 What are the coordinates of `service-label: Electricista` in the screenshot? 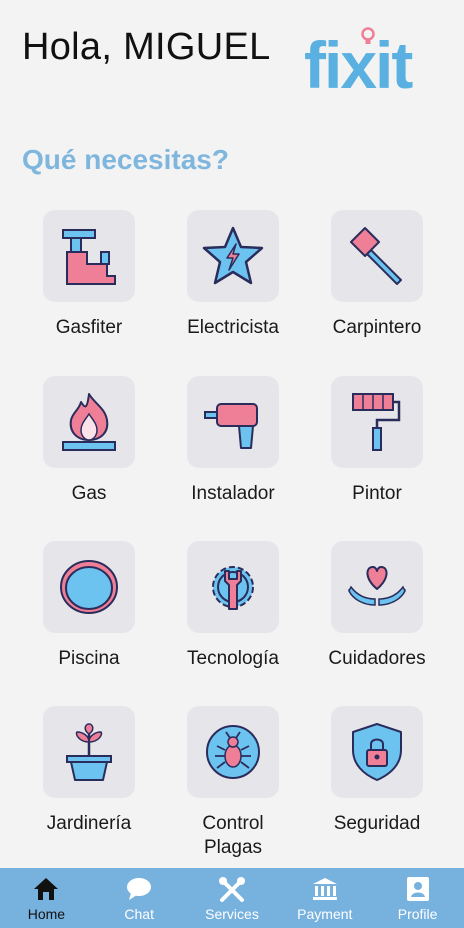 It's located at (233, 327).